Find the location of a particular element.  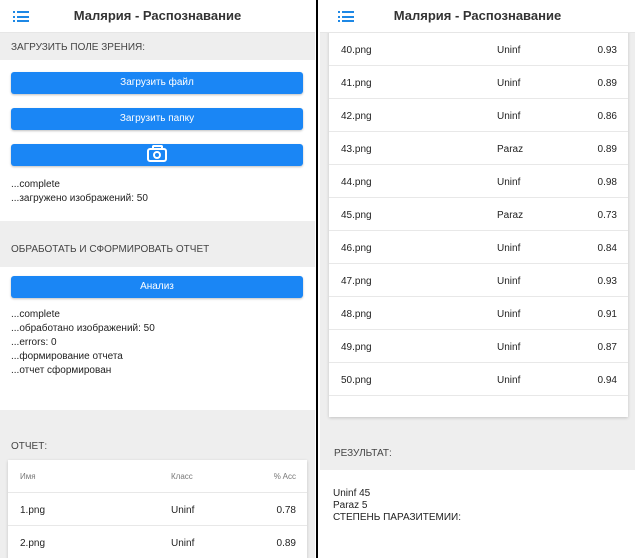

analyze-button: Анализ is located at coordinates (157, 287).